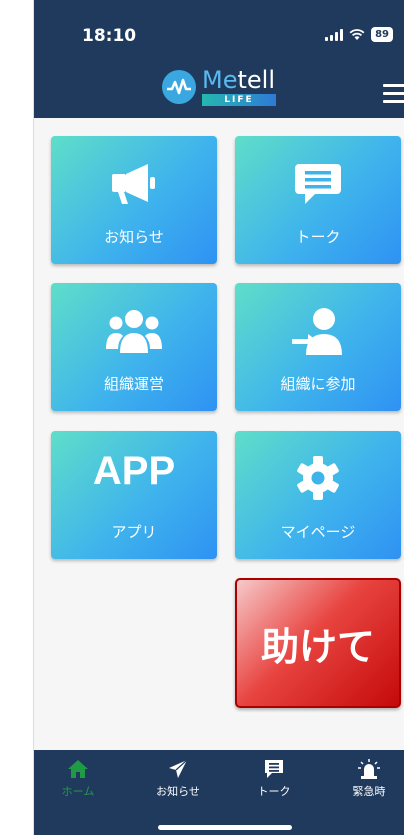  I want to click on app-logo: Metell LIFE, so click(219, 87).